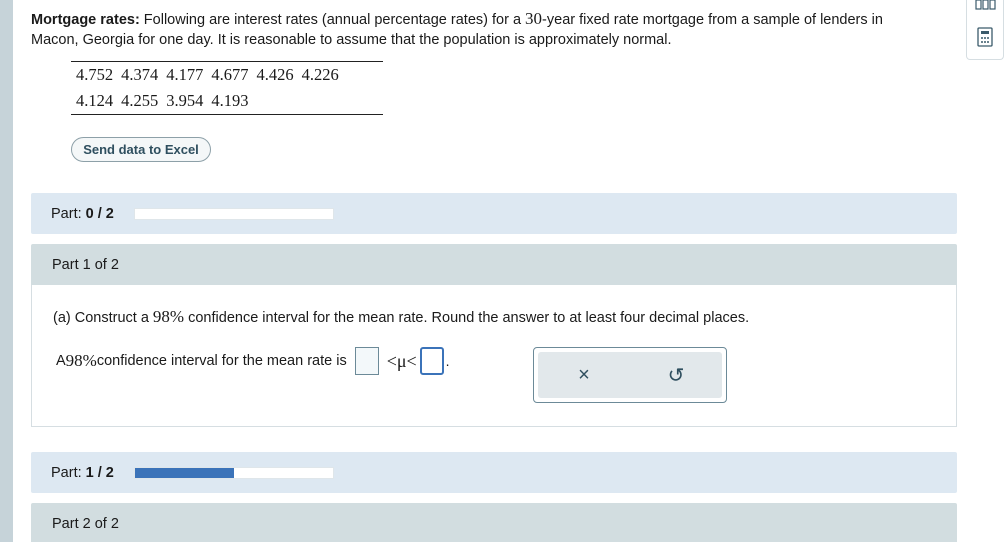  Describe the element at coordinates (230, 100) in the screenshot. I see `data-cell: 4.193` at that location.